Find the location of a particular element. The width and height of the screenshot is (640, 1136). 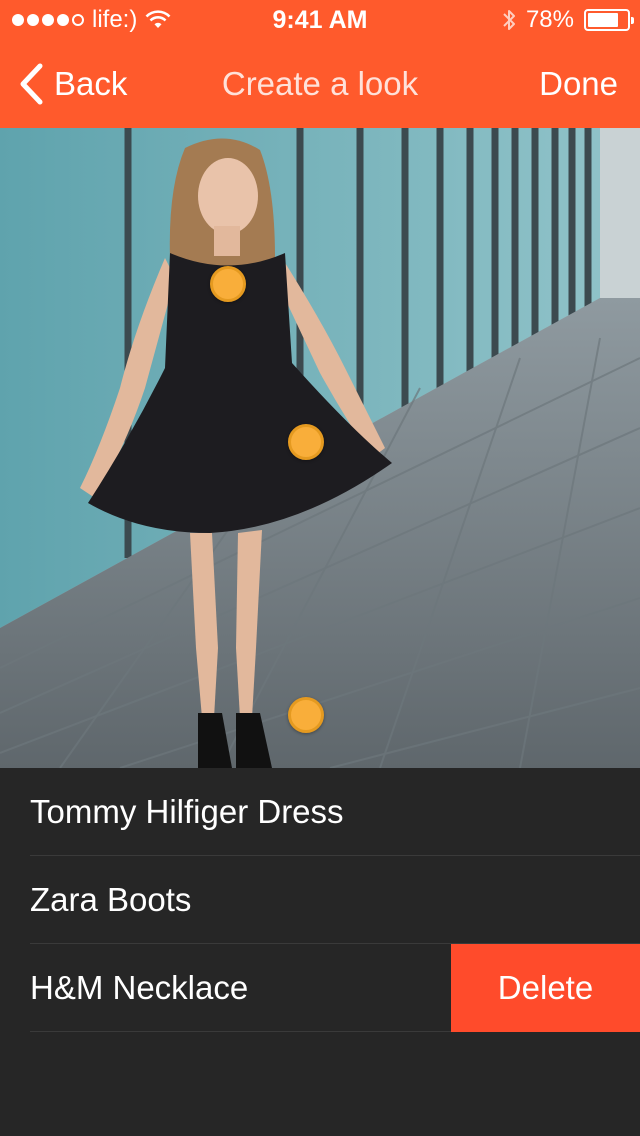

bluetooth-icon is located at coordinates (509, 20).